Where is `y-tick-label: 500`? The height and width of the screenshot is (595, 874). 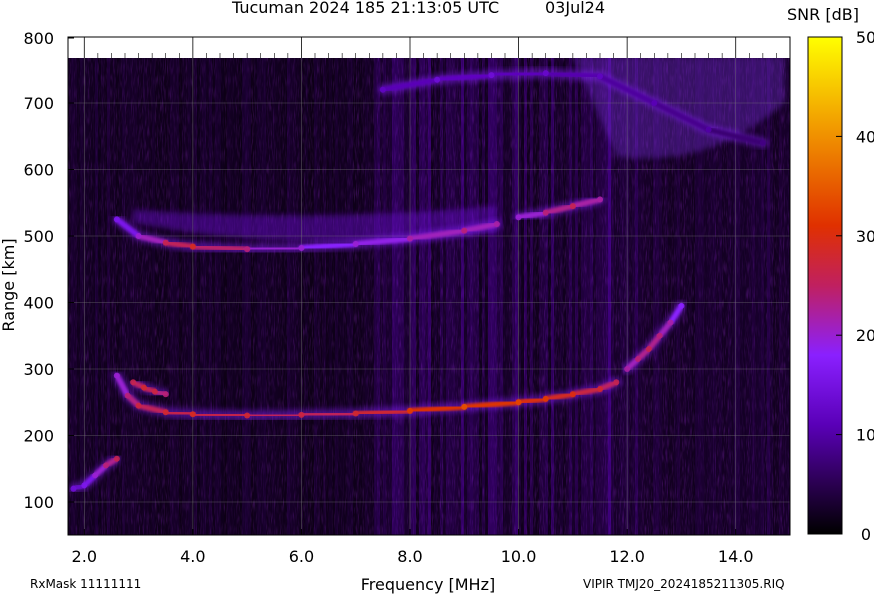 y-tick-label: 500 is located at coordinates (38, 236).